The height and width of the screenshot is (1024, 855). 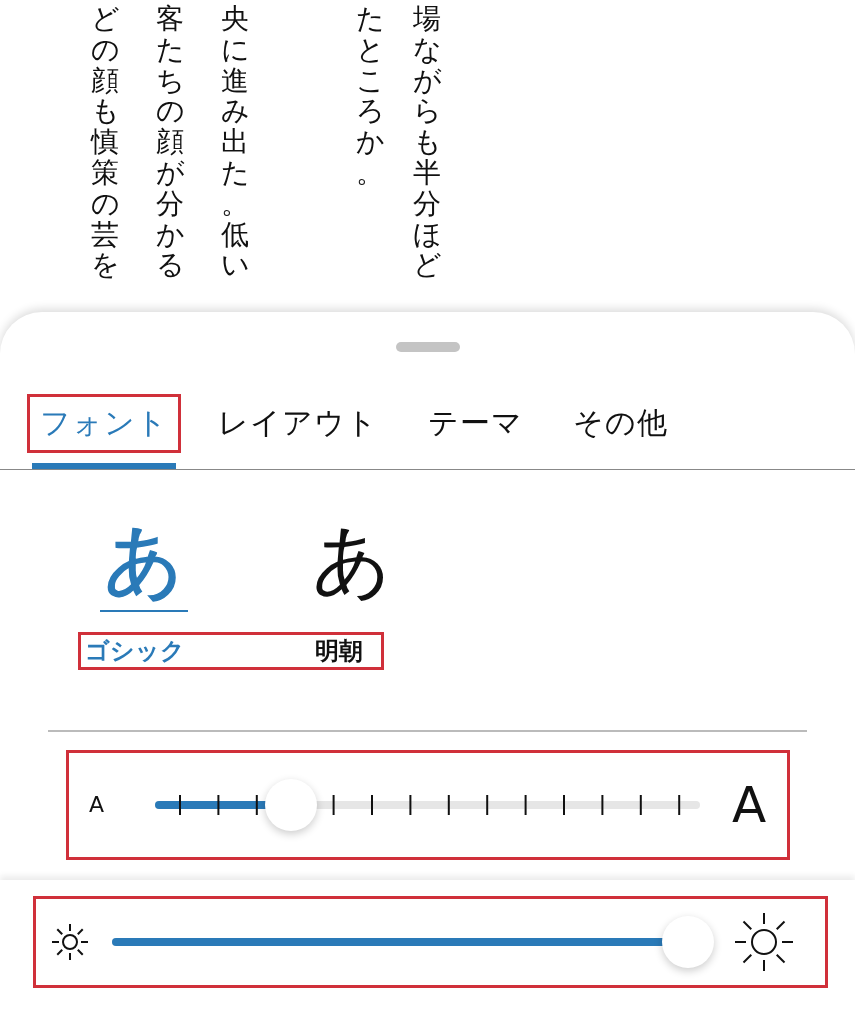 What do you see at coordinates (427, 804) in the screenshot?
I see `font-size-slider` at bounding box center [427, 804].